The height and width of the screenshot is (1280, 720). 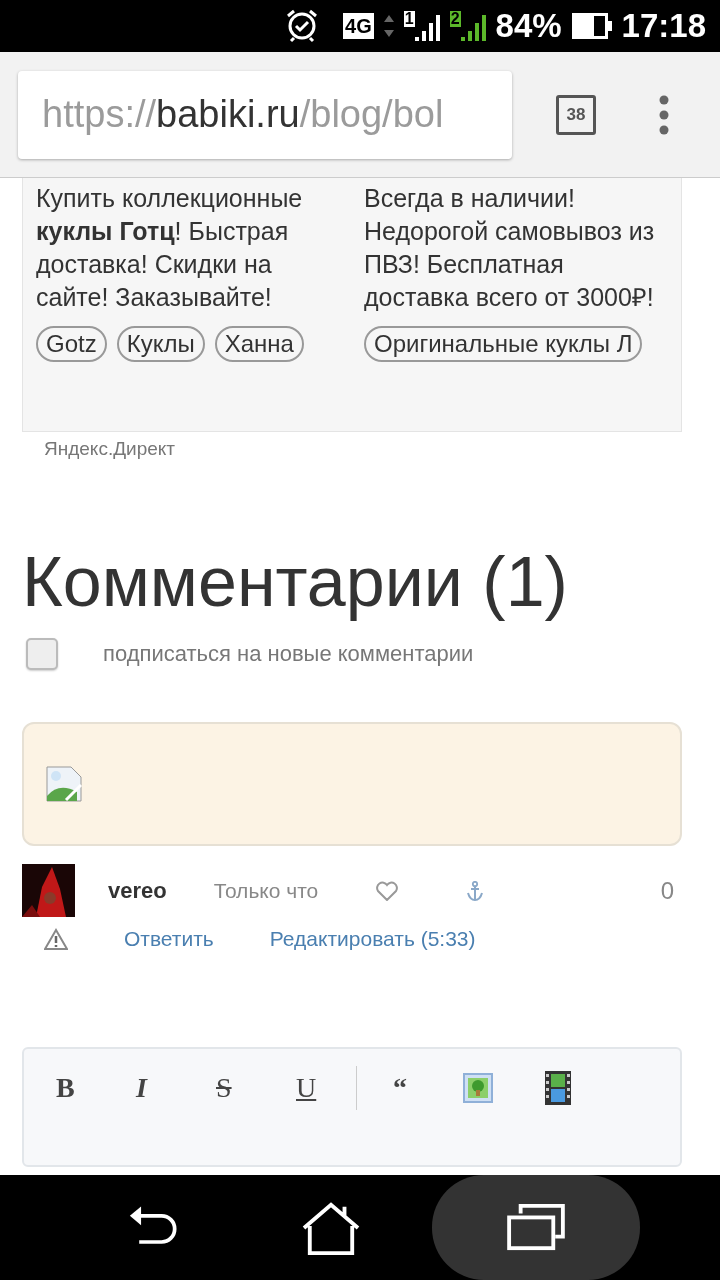 I want to click on network-badge: 4G, so click(x=358, y=26).